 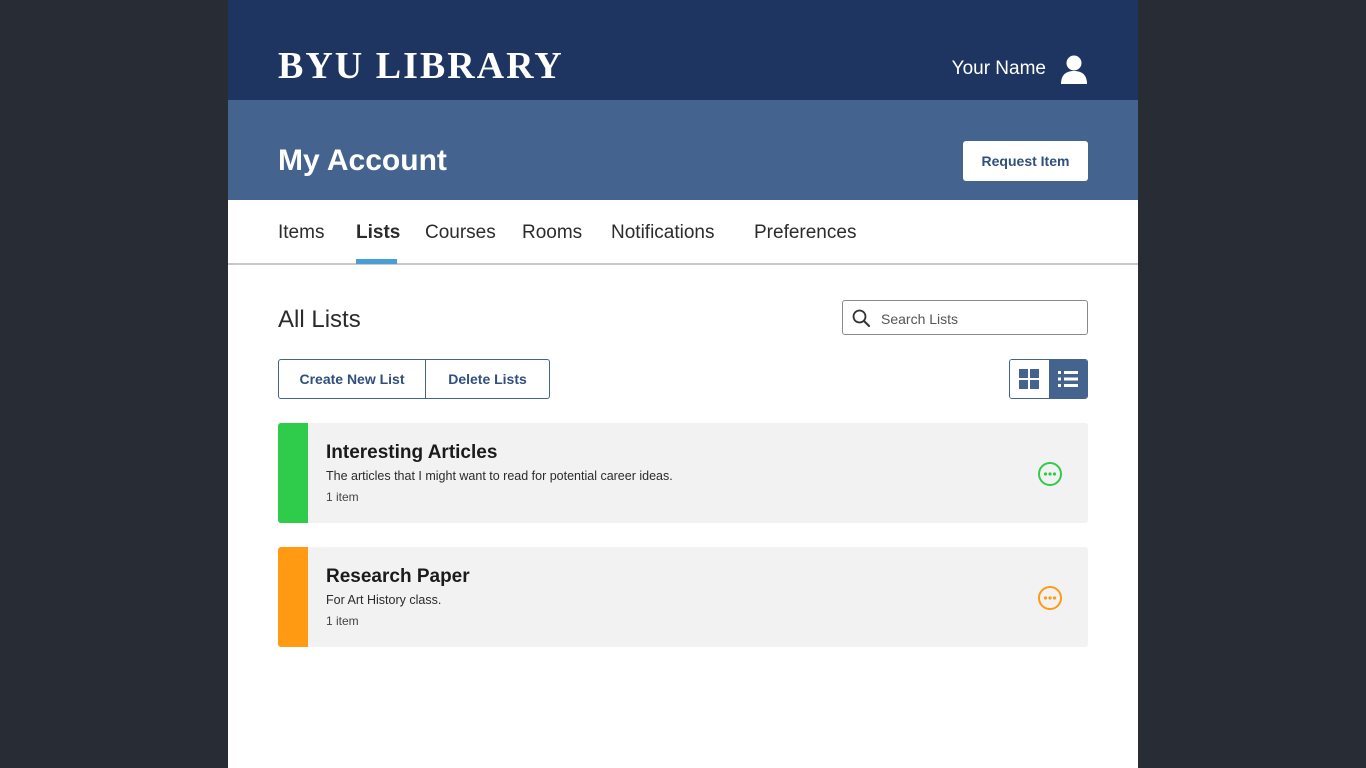 What do you see at coordinates (460, 233) in the screenshot?
I see `tab-courses: Courses` at bounding box center [460, 233].